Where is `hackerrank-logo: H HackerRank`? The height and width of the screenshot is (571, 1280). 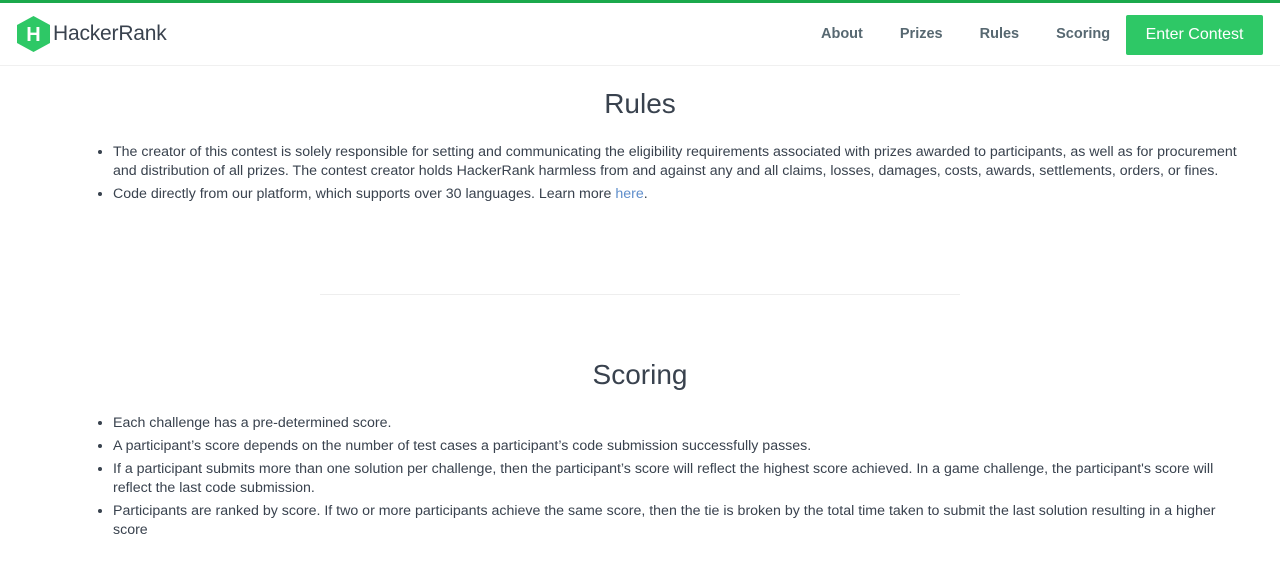
hackerrank-logo: H HackerRank is located at coordinates (92, 34).